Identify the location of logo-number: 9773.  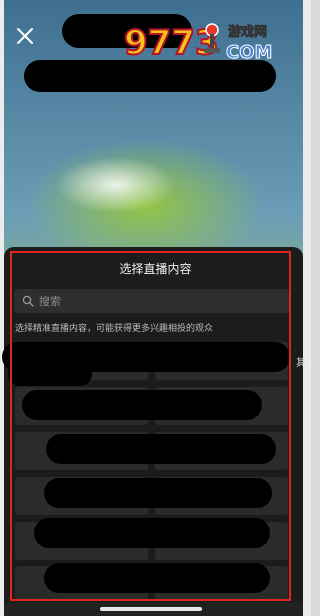
(171, 43).